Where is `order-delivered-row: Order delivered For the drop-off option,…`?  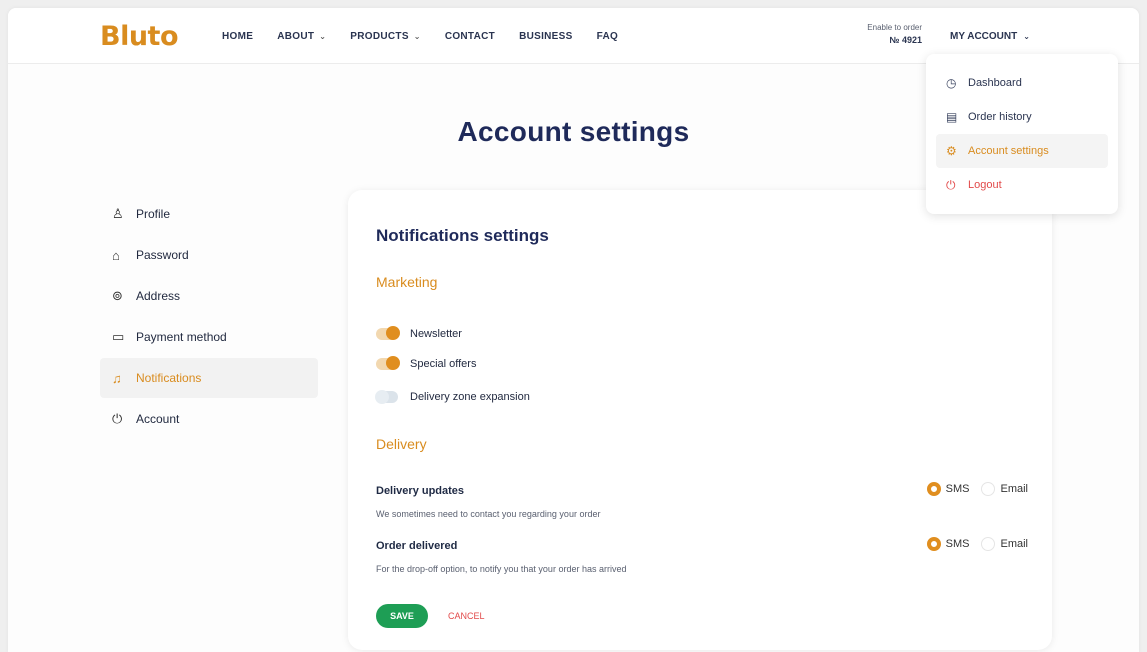
order-delivered-row: Order delivered For the drop-off option,… is located at coordinates (702, 555).